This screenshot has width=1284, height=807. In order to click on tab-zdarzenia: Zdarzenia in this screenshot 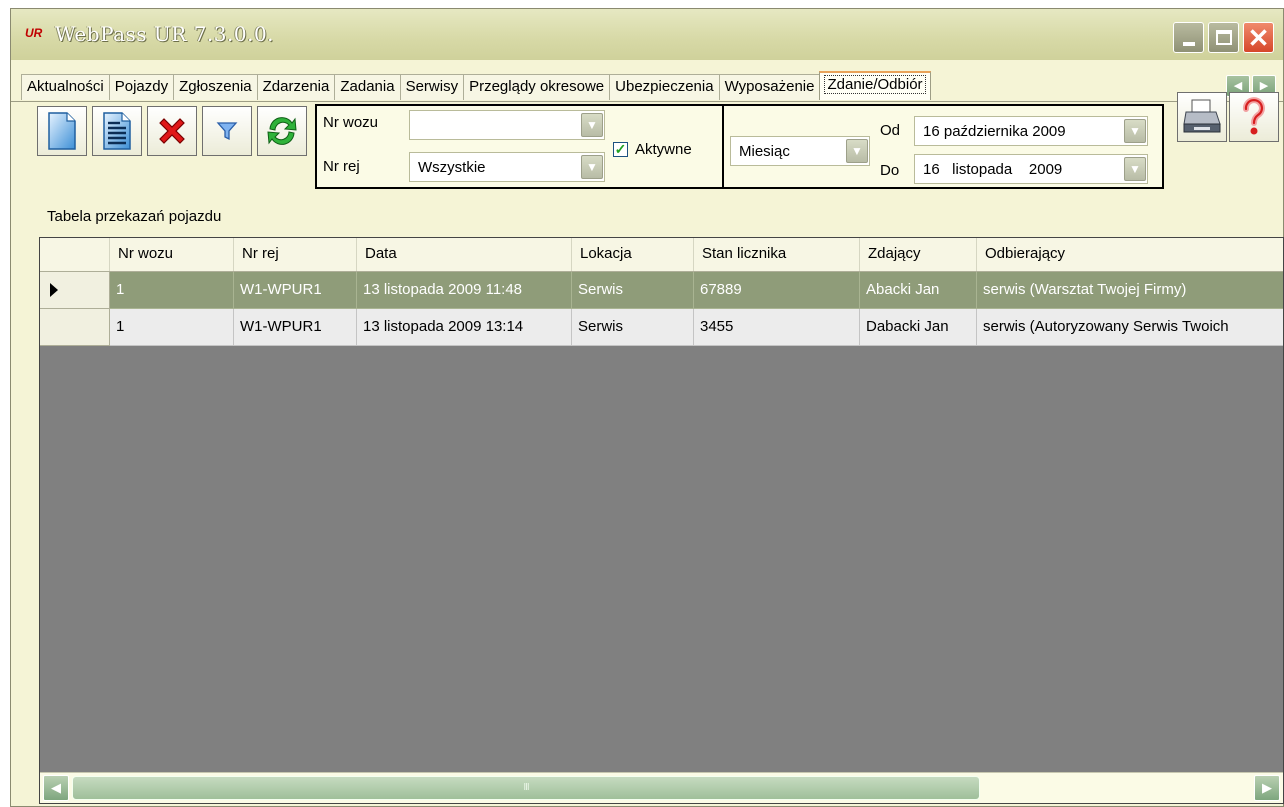, I will do `click(296, 87)`.